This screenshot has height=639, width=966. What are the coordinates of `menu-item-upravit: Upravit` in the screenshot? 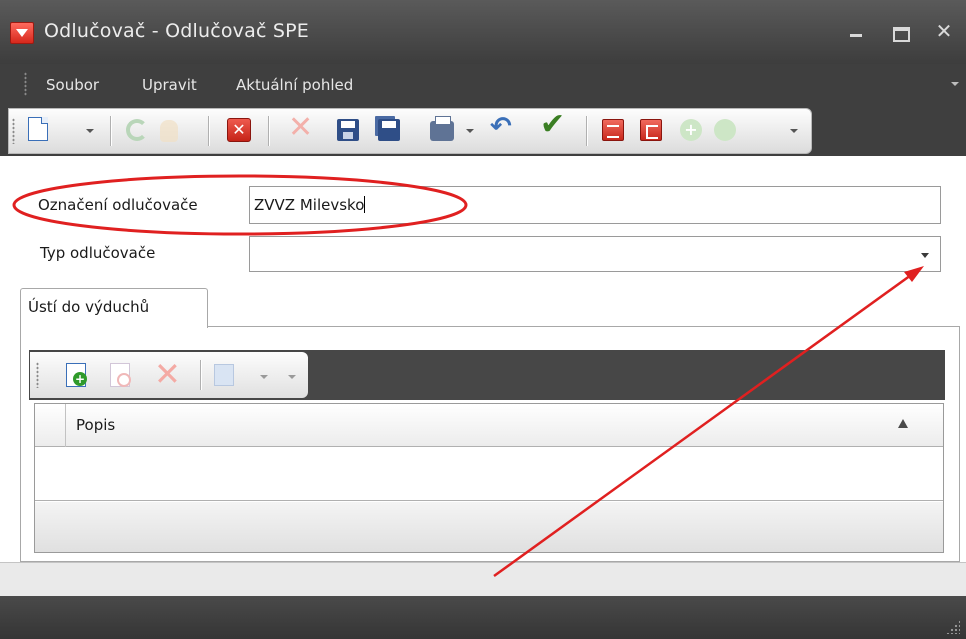 It's located at (169, 85).